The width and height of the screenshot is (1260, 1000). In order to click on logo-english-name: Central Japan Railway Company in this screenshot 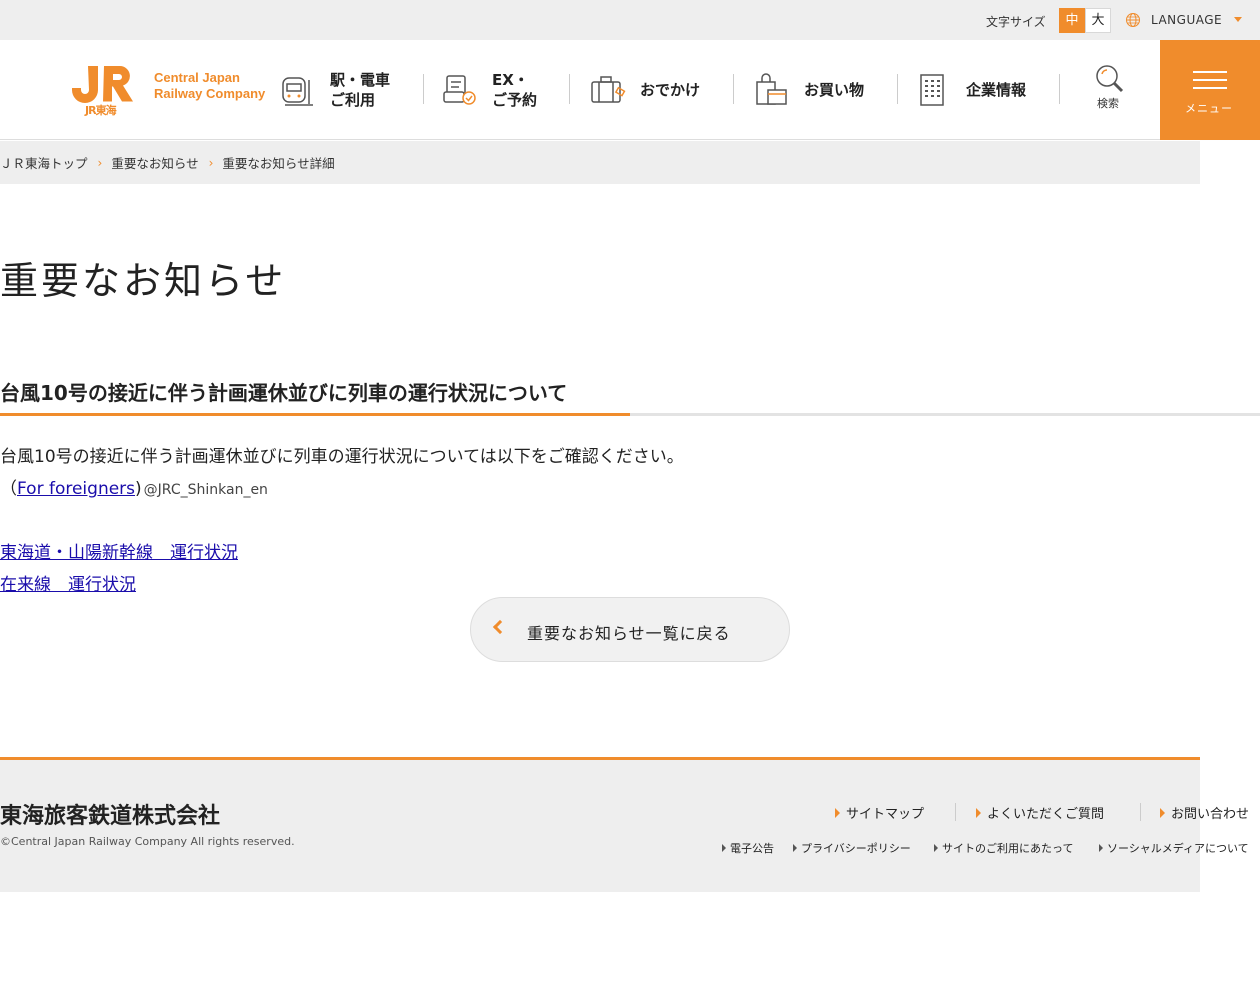, I will do `click(210, 85)`.